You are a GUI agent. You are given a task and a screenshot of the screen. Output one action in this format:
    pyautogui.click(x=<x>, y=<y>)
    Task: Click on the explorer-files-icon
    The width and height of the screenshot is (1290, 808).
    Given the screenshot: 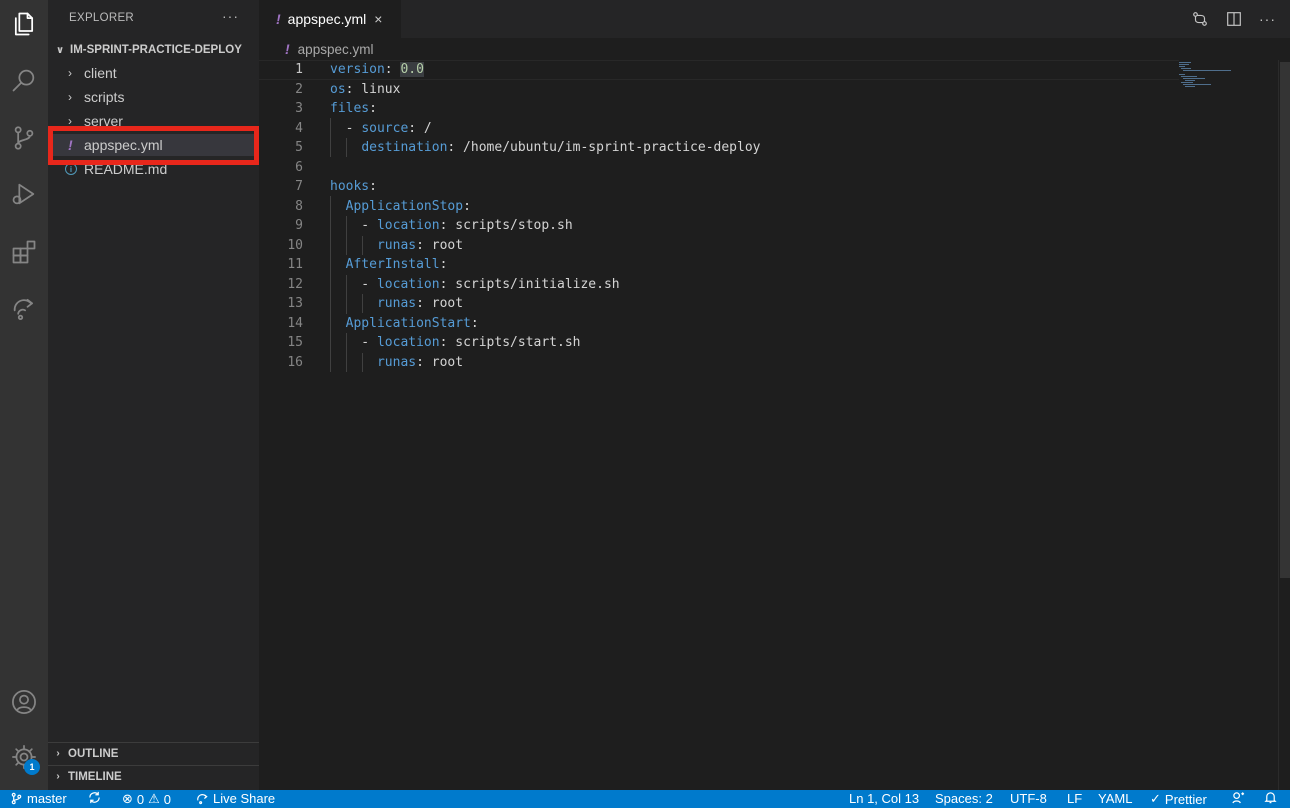 What is the action you would take?
    pyautogui.click(x=24, y=24)
    